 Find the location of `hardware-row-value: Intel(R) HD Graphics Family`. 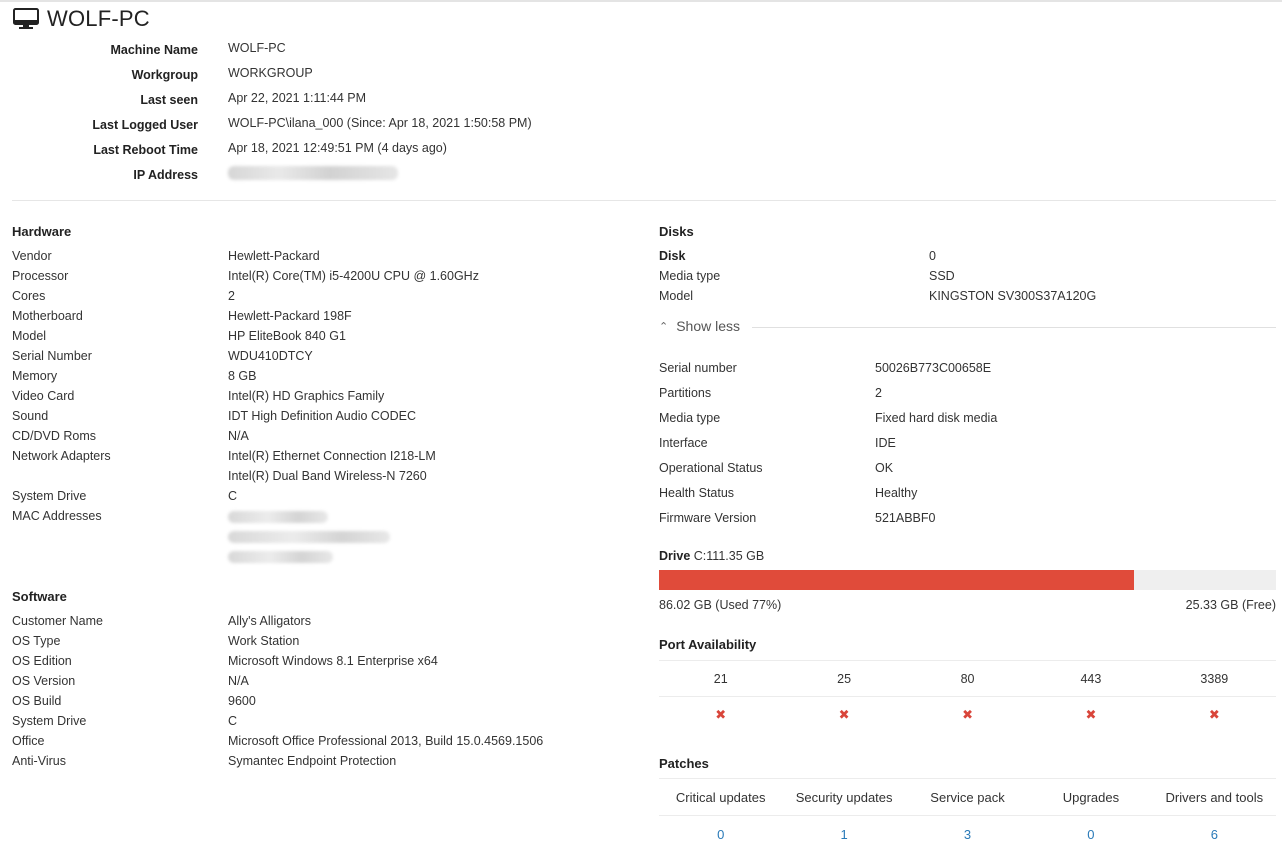

hardware-row-value: Intel(R) HD Graphics Family is located at coordinates (306, 396).